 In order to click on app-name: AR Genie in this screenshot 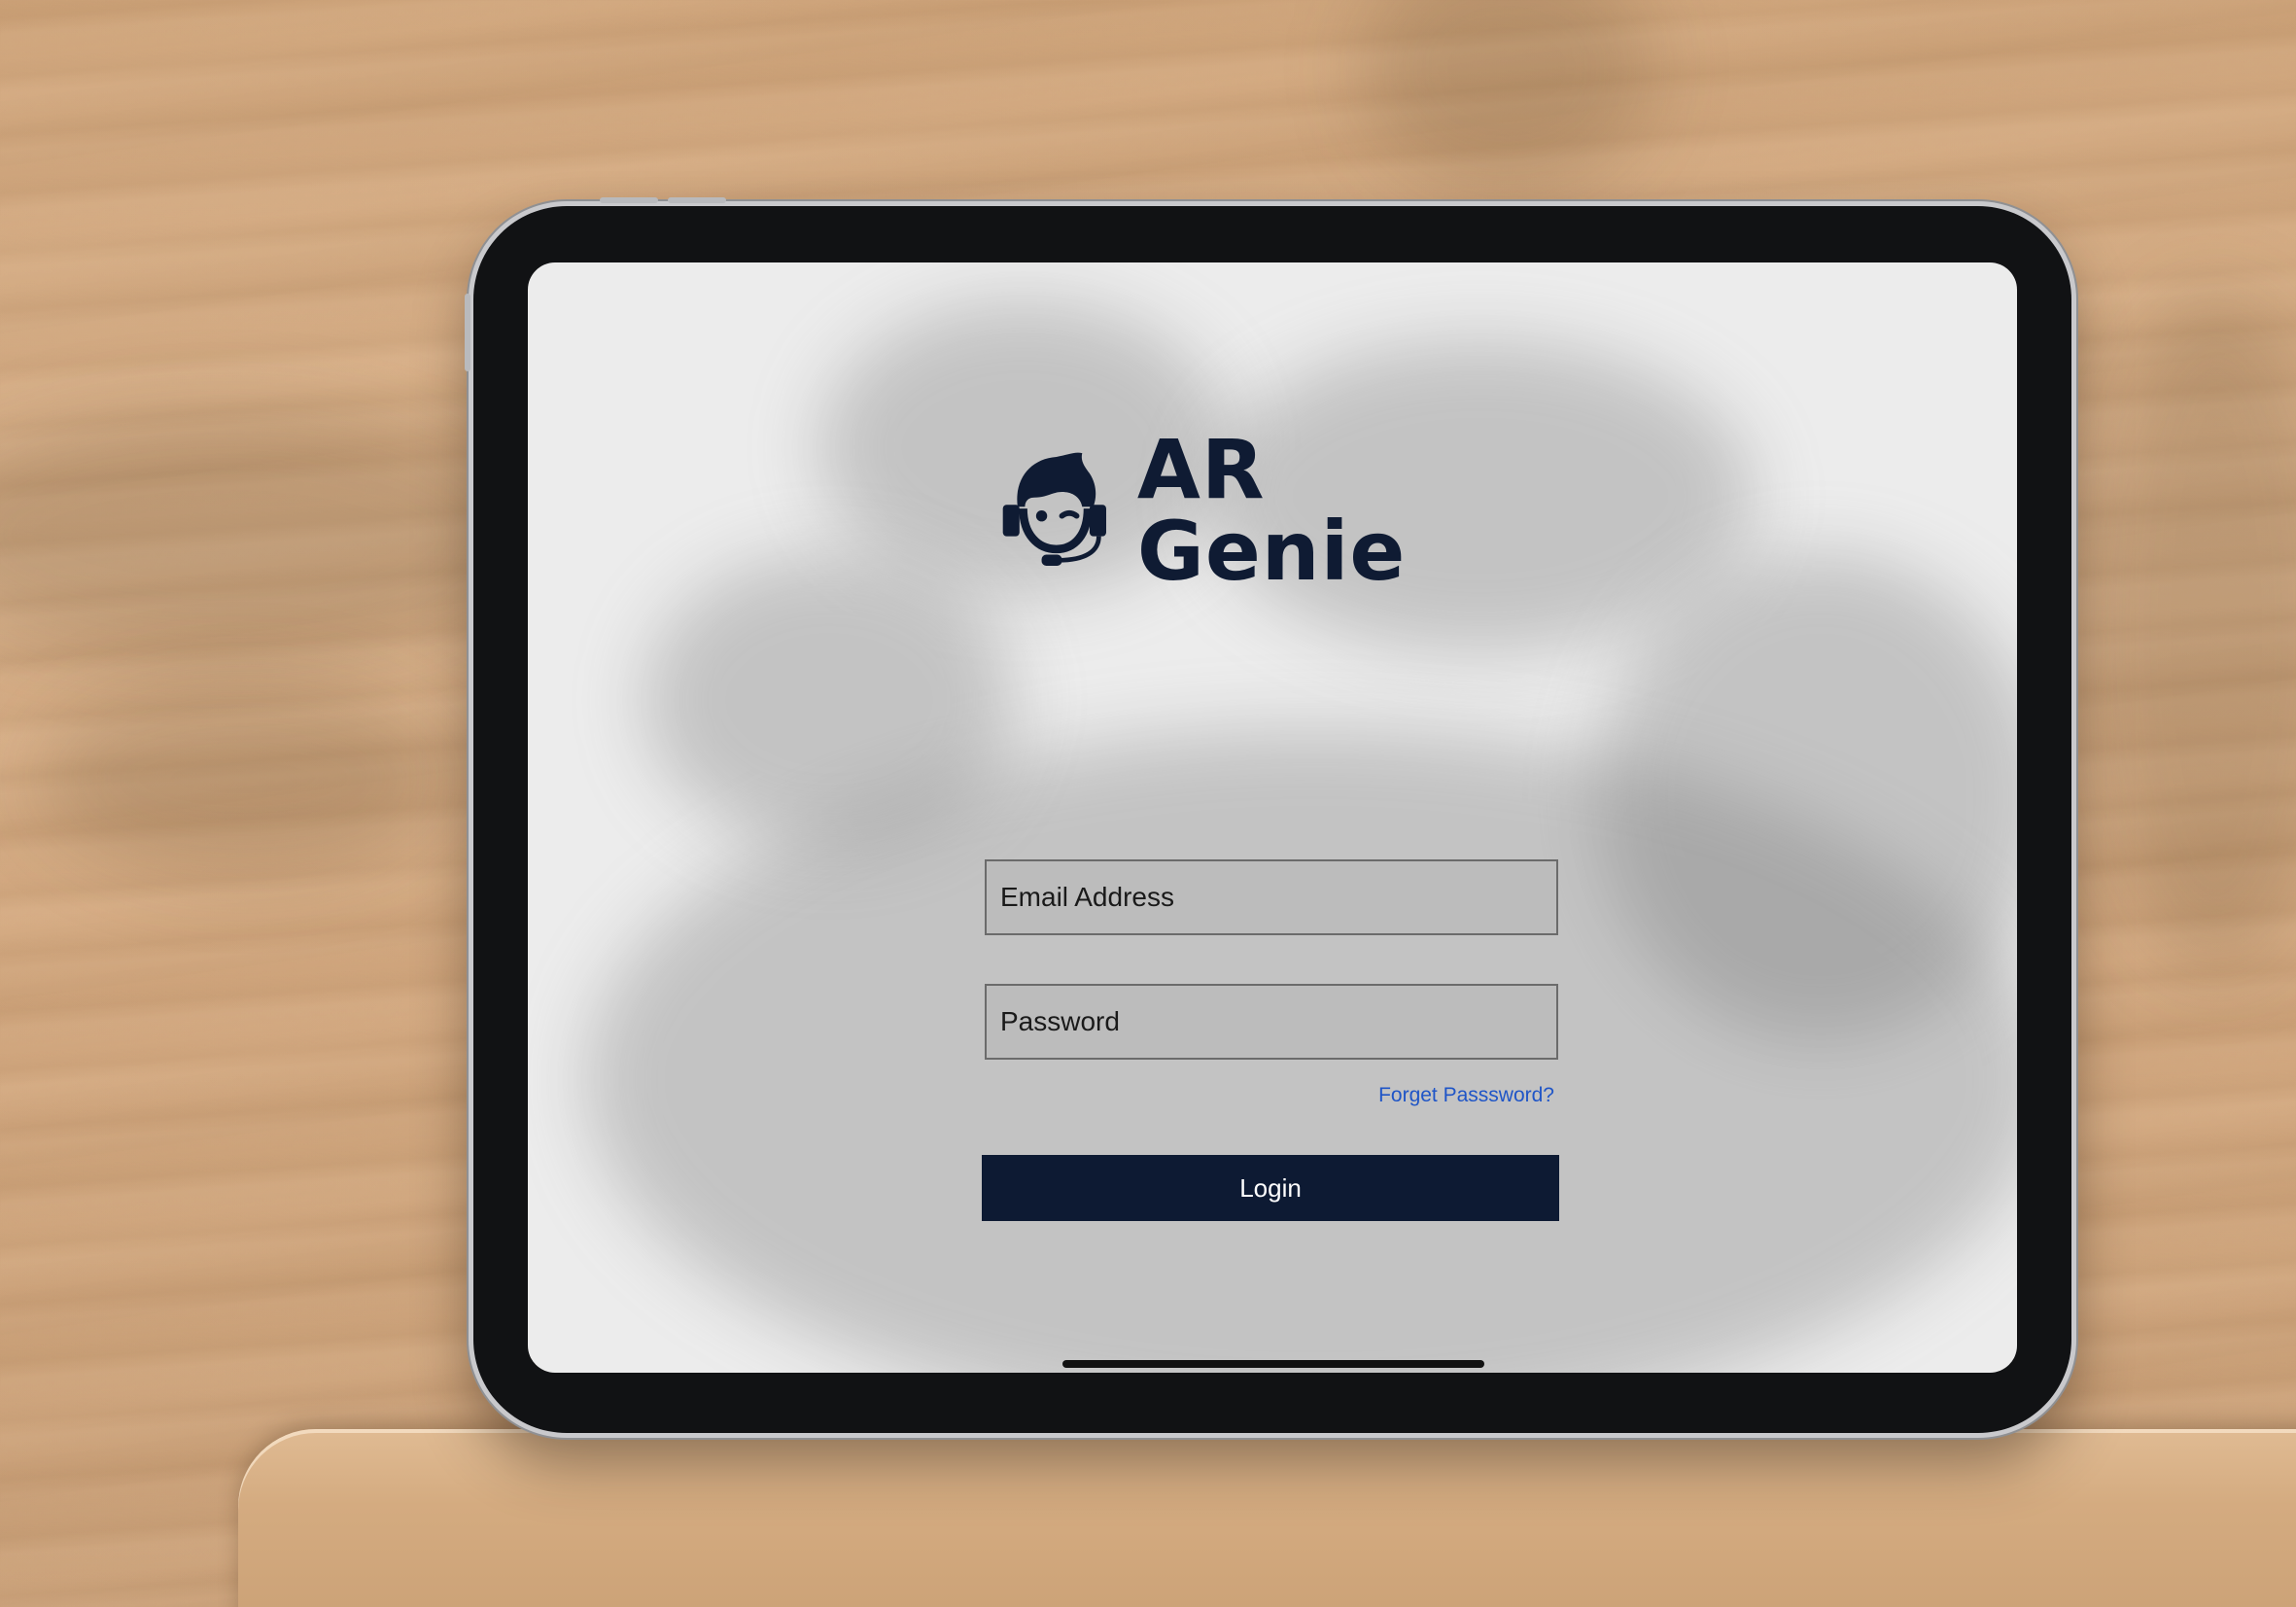, I will do `click(1271, 510)`.